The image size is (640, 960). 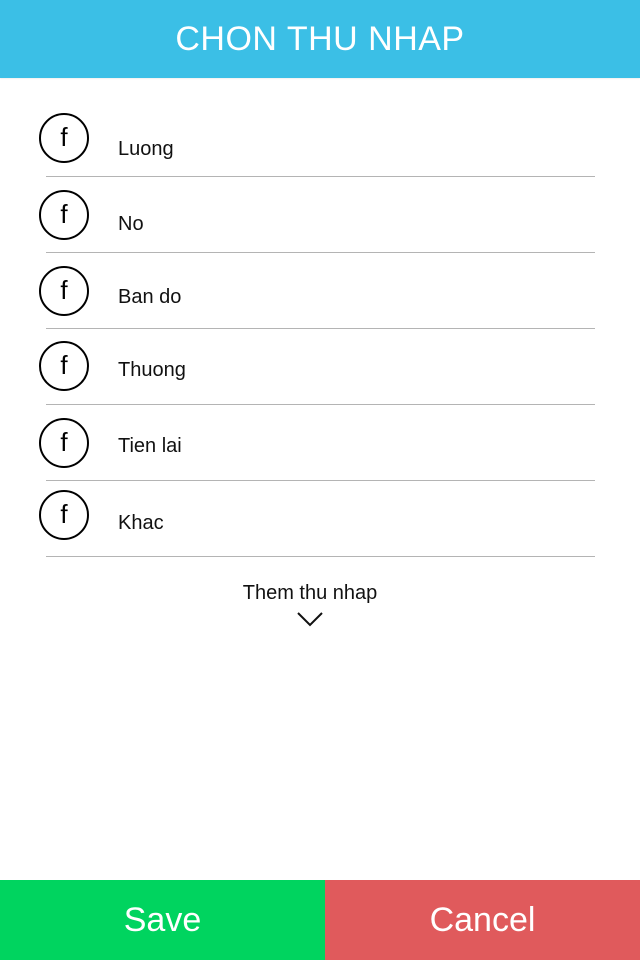 What do you see at coordinates (482, 920) in the screenshot?
I see `cancel-button: Cancel` at bounding box center [482, 920].